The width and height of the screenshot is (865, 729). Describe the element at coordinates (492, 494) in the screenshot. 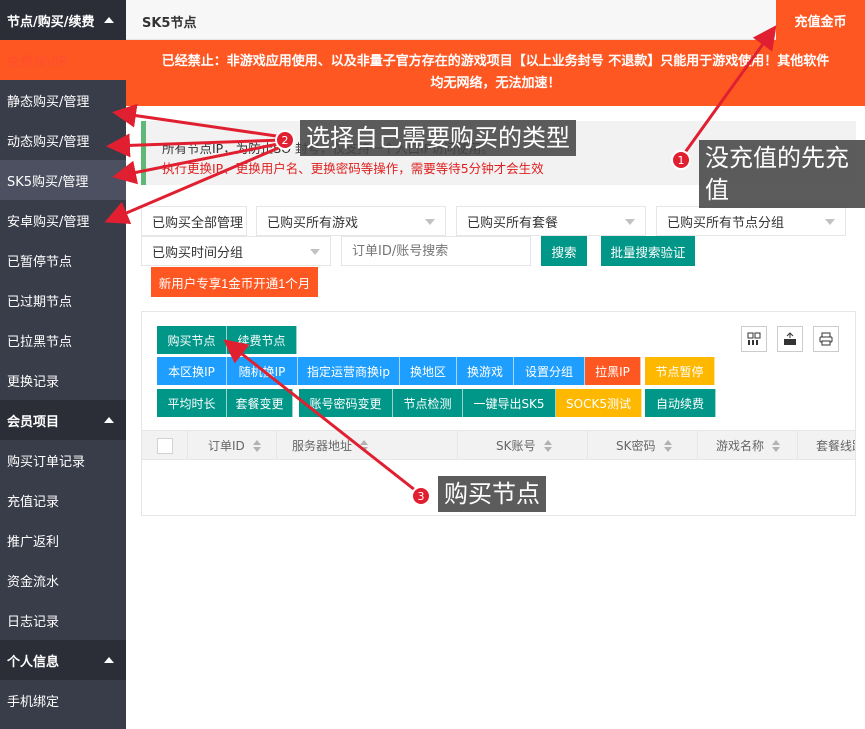

I see `annotation-tag-3: 购买节点` at that location.